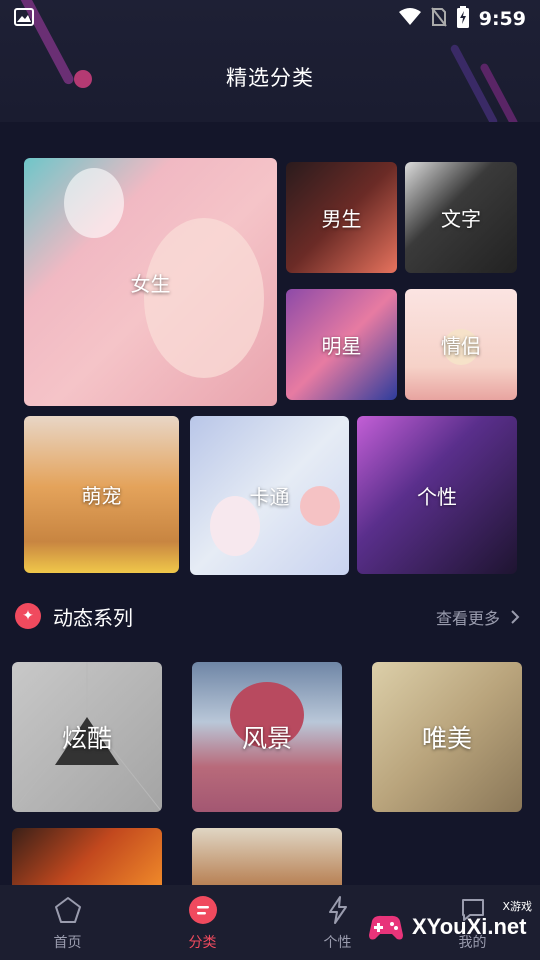  What do you see at coordinates (338, 910) in the screenshot?
I see `lightning-icon` at bounding box center [338, 910].